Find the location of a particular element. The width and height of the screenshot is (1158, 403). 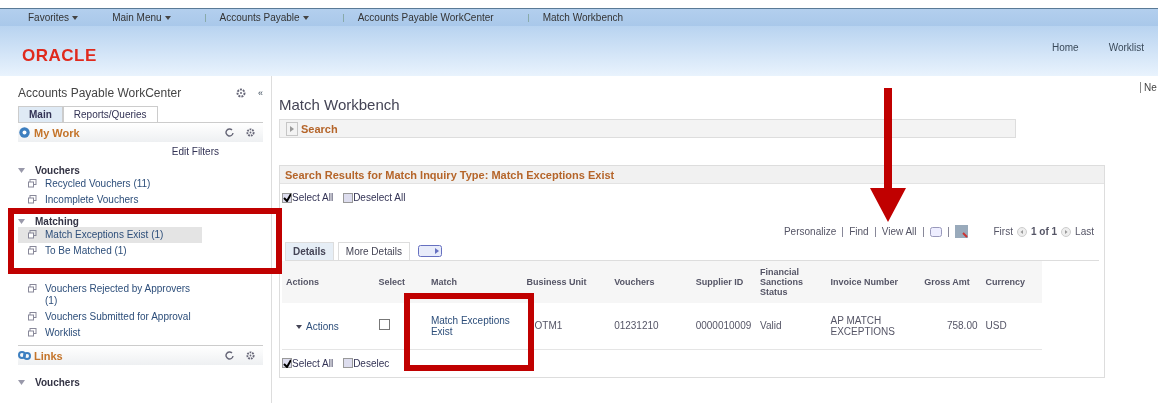

toolbar-link: Personalize is located at coordinates (810, 231).